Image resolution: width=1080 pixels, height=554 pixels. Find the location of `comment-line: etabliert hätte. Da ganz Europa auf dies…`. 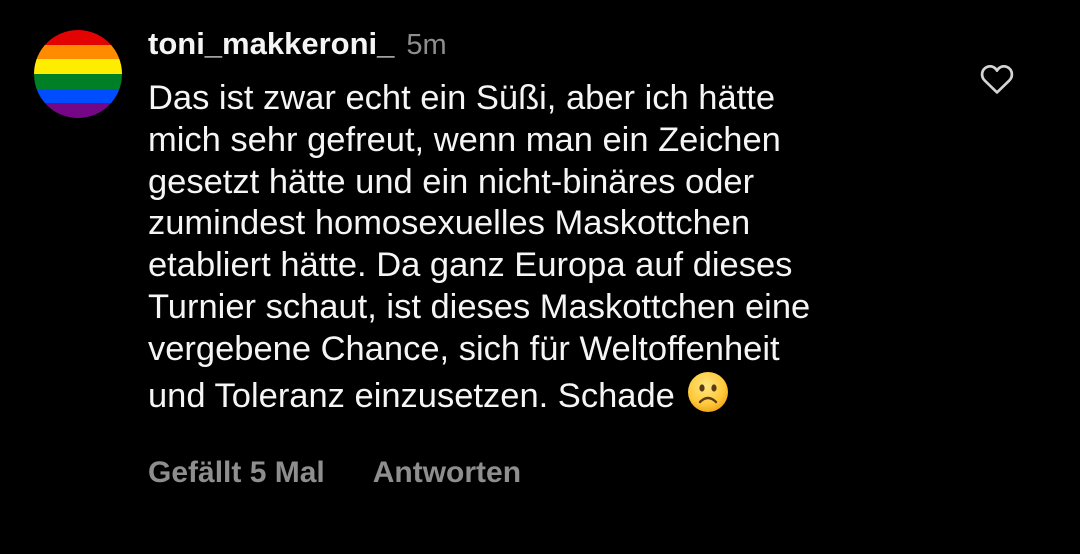

comment-line: etabliert hätte. Da ganz Europa auf dies… is located at coordinates (470, 265).